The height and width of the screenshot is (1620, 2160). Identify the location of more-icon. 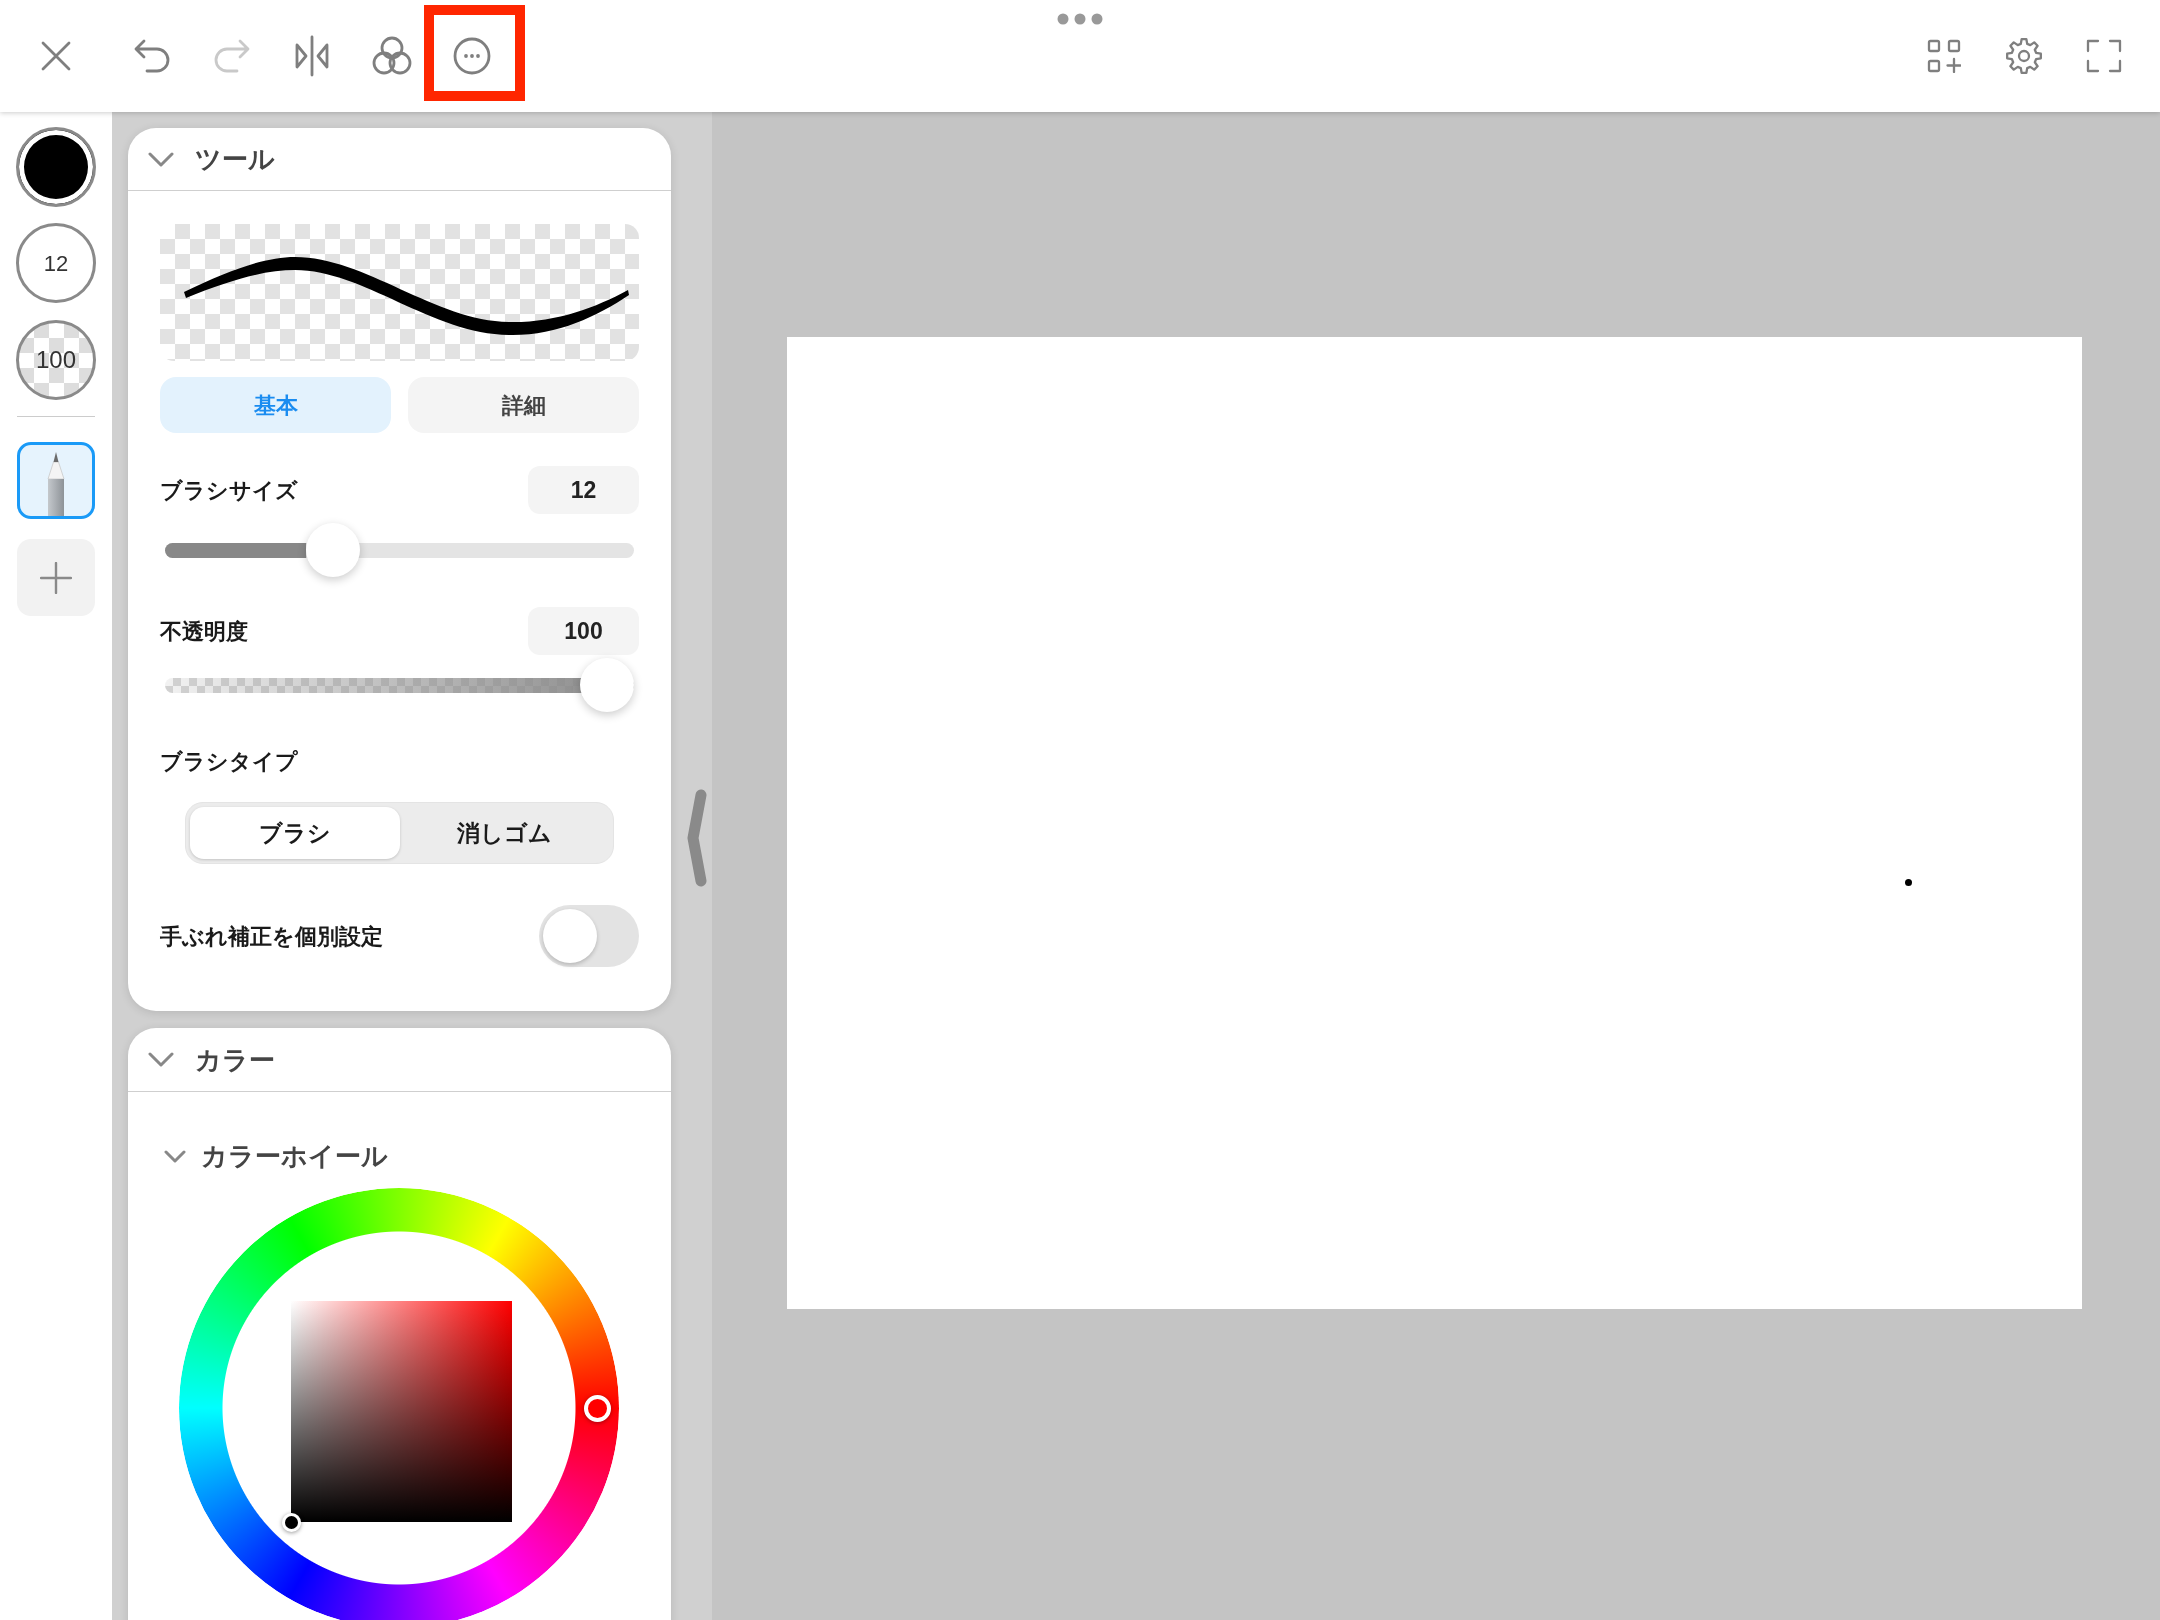
(472, 56).